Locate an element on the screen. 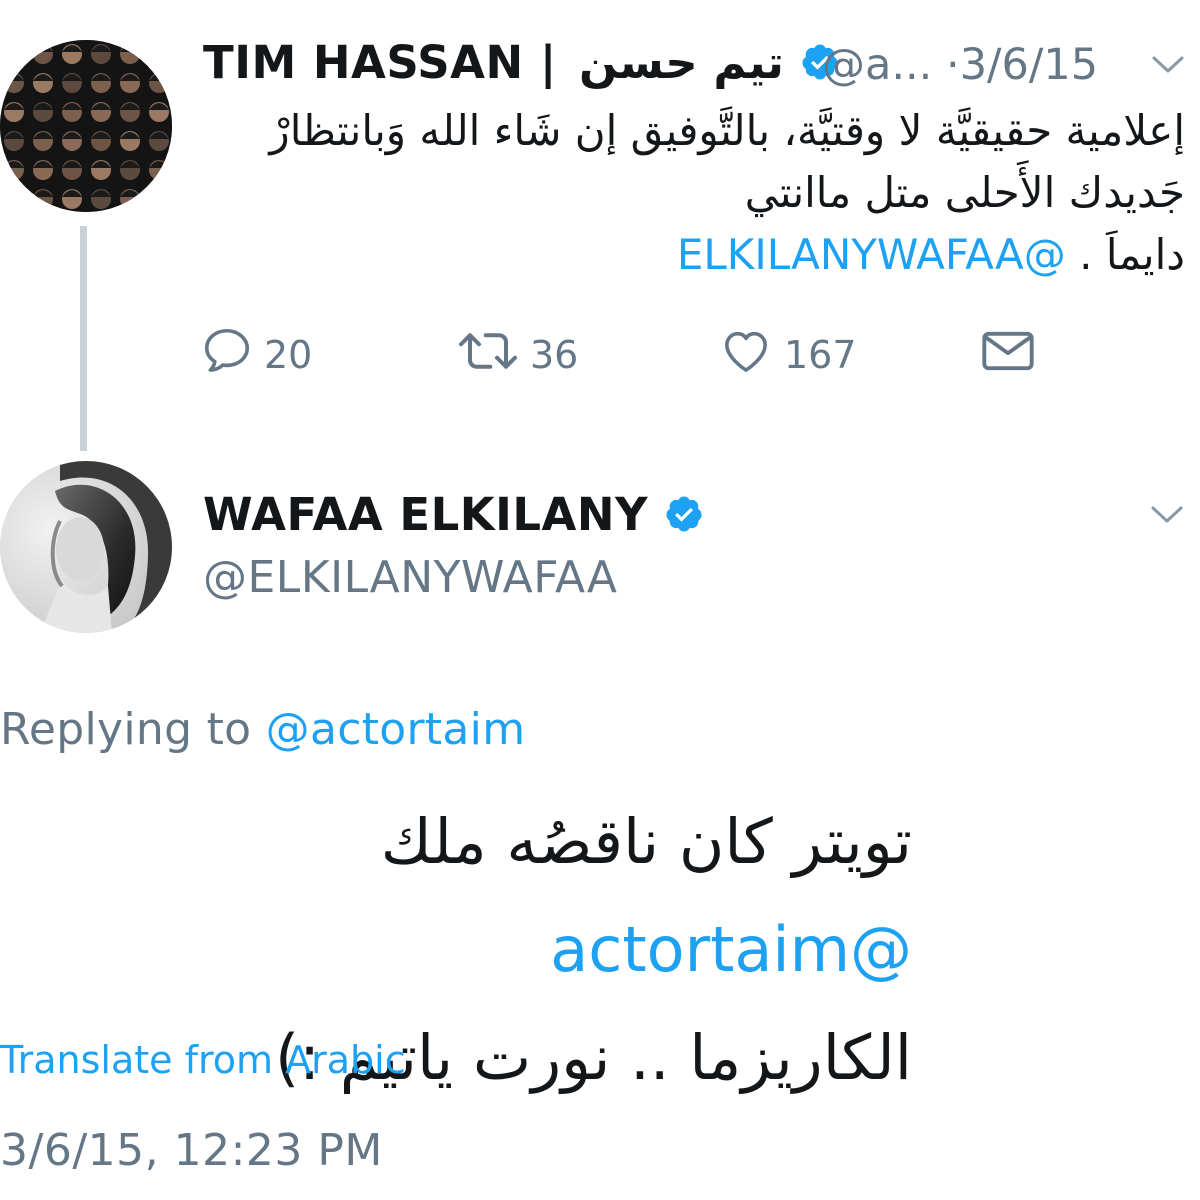 This screenshot has width=1200, height=1200. replying-to-mention: @actortaim is located at coordinates (396, 729).